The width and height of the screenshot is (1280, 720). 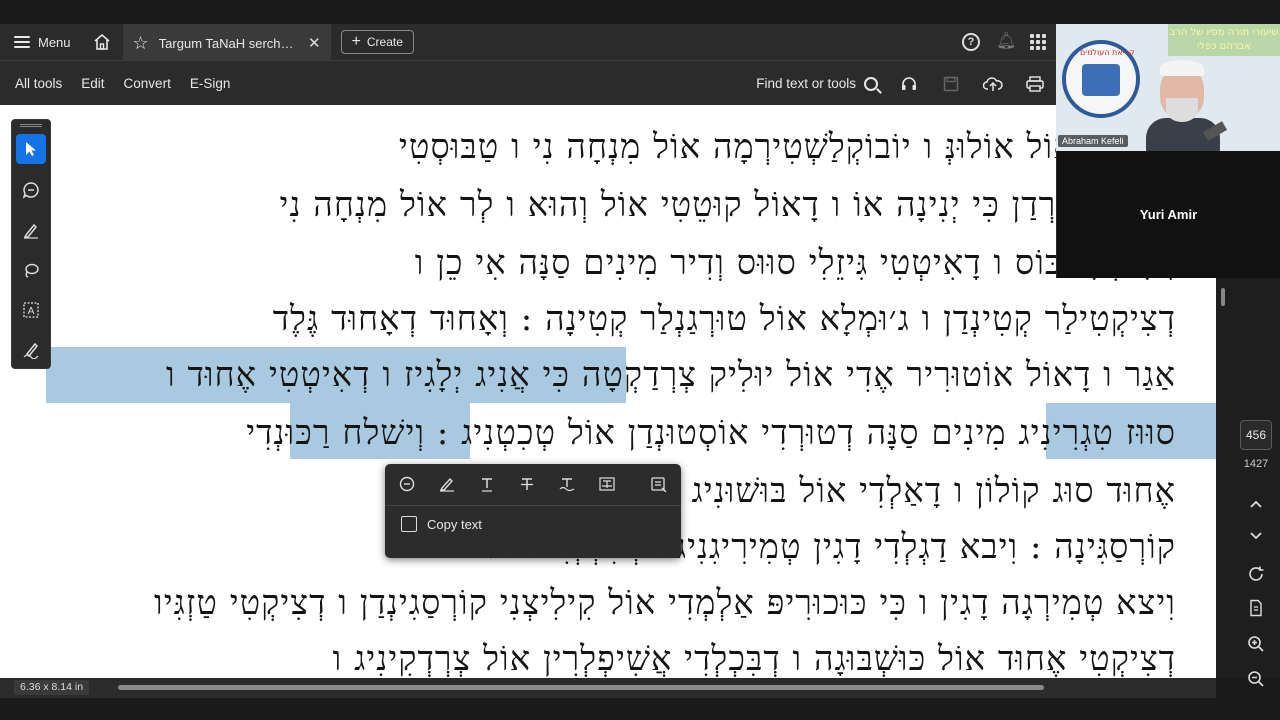 What do you see at coordinates (533, 505) in the screenshot?
I see `menu-divider` at bounding box center [533, 505].